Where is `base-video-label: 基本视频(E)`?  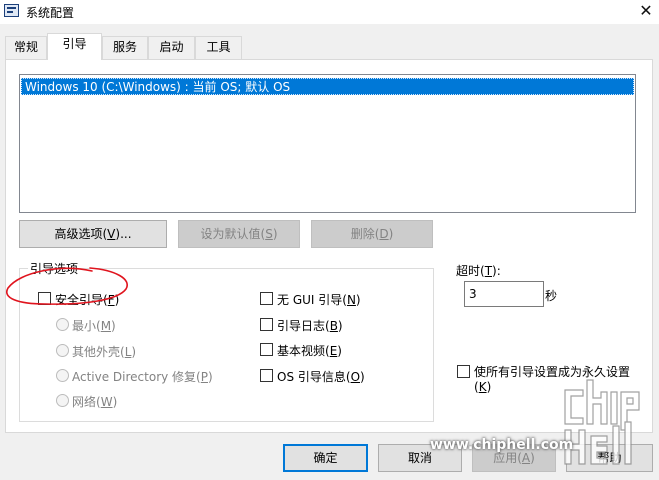 base-video-label: 基本视频(E) is located at coordinates (309, 350).